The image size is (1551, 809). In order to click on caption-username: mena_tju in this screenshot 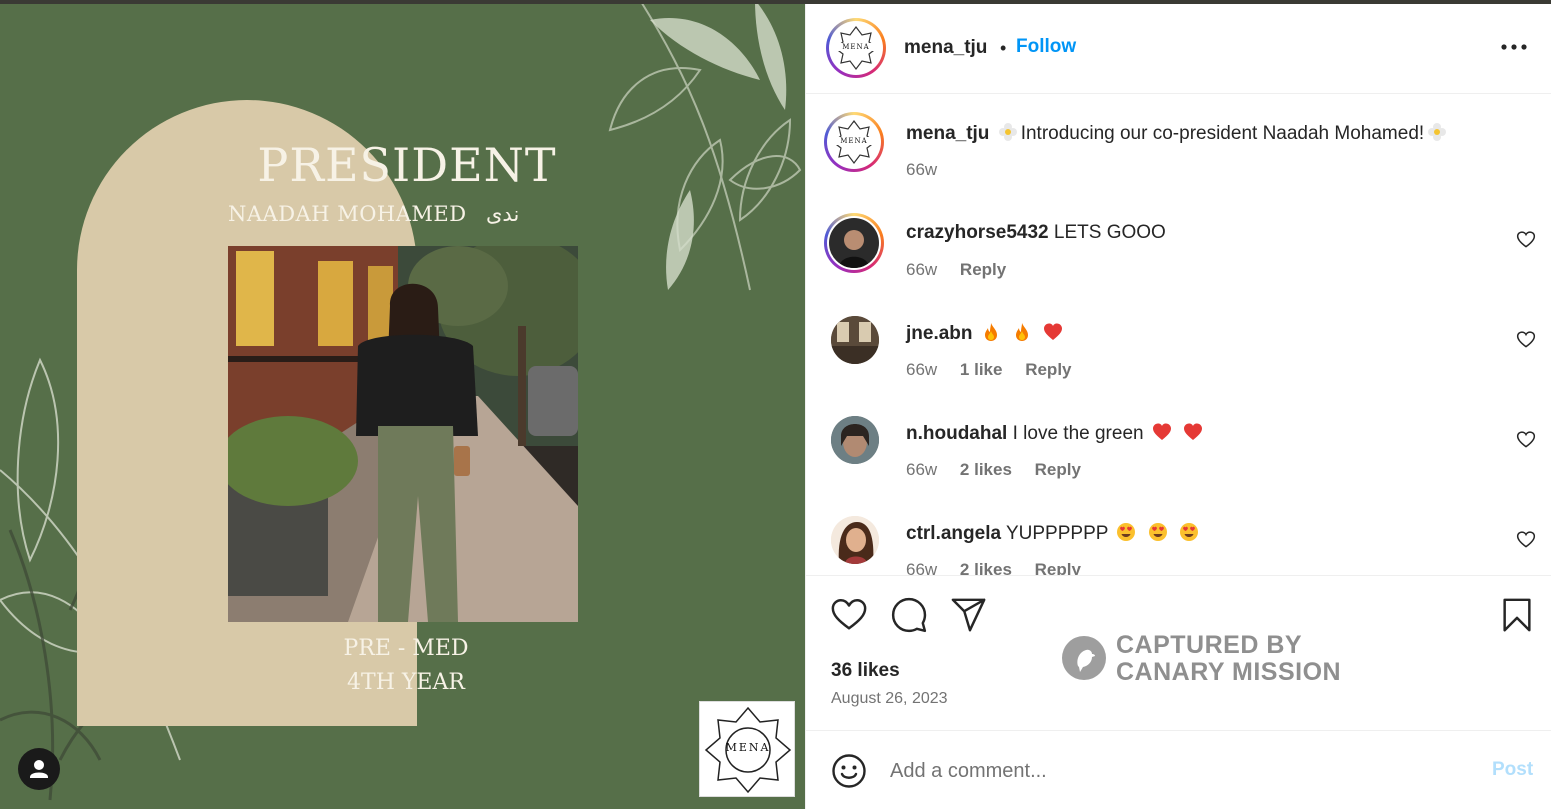, I will do `click(947, 133)`.